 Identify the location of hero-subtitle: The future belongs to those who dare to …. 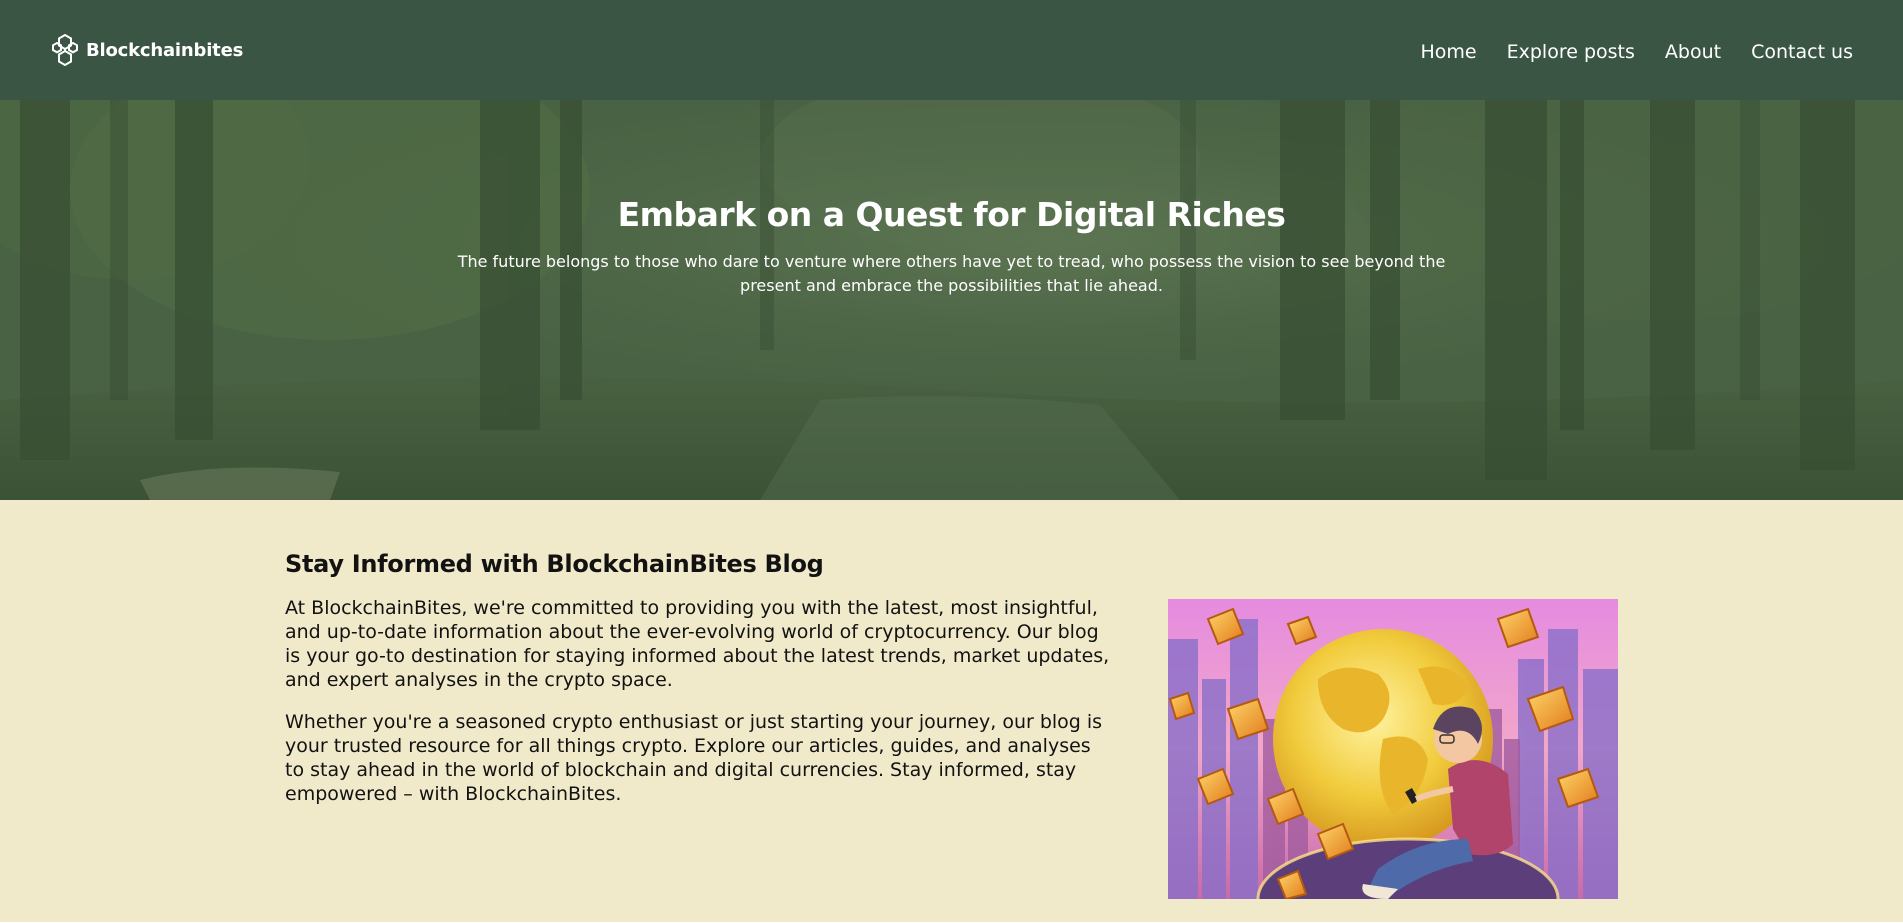
(951, 273).